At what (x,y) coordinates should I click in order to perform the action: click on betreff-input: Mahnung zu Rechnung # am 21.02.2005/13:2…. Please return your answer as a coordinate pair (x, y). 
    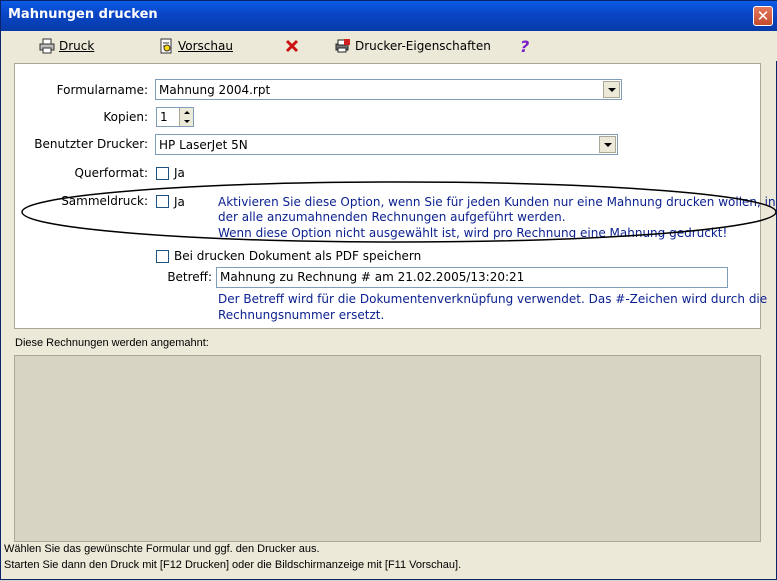
    Looking at the image, I should click on (472, 277).